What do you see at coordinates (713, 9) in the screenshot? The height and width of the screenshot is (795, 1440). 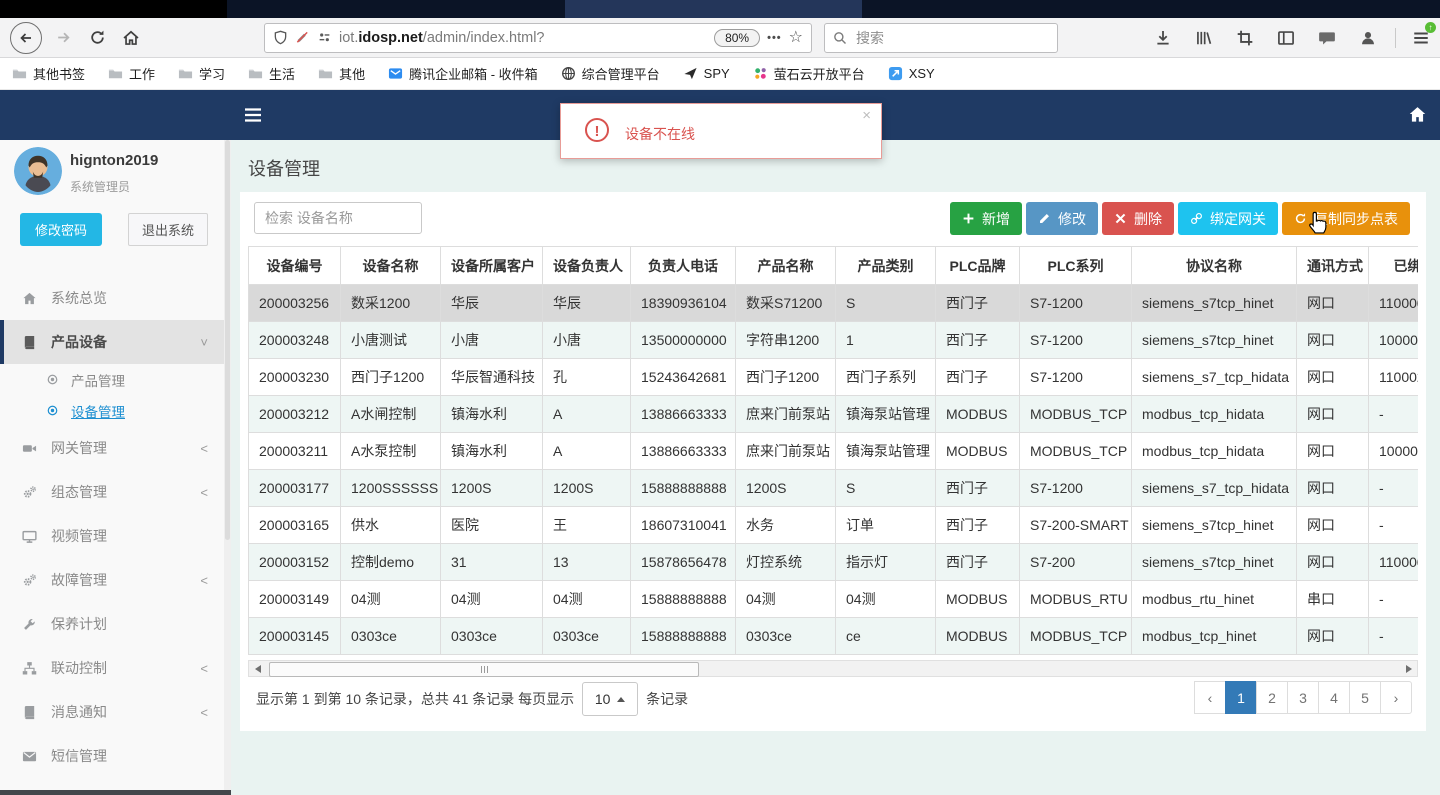 I see `tab-highlight` at bounding box center [713, 9].